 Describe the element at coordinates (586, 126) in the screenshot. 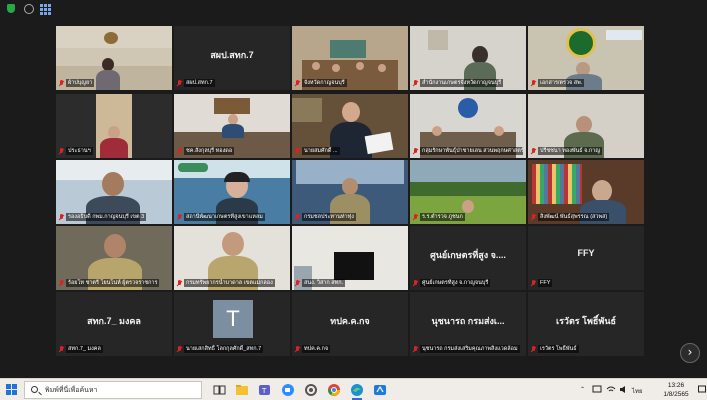

I see `participant-tile: ปรีชชนา ทองพันธ์ จ.กาญ` at that location.